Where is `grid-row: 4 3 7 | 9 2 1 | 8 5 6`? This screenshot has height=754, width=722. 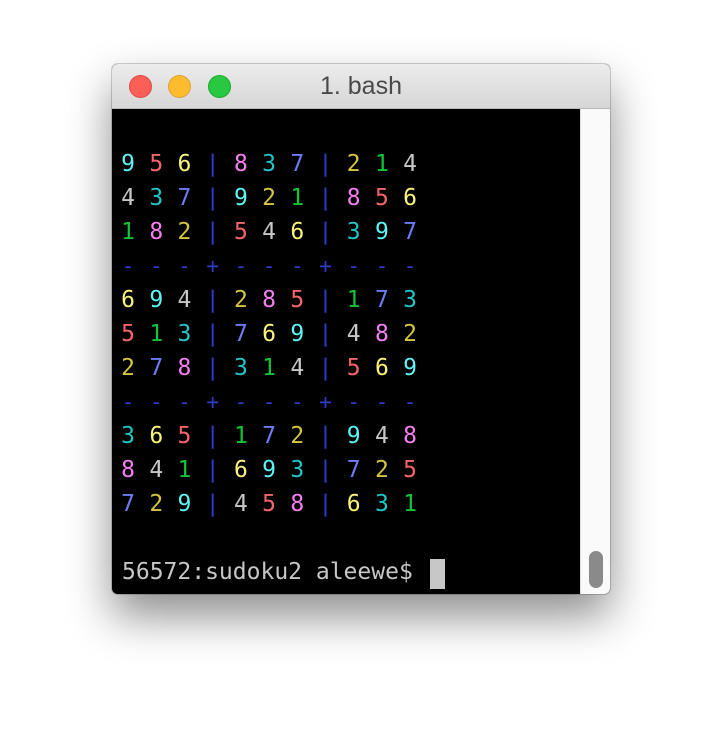
grid-row: 4 3 7 | 9 2 1 | 8 5 6 is located at coordinates (346, 198).